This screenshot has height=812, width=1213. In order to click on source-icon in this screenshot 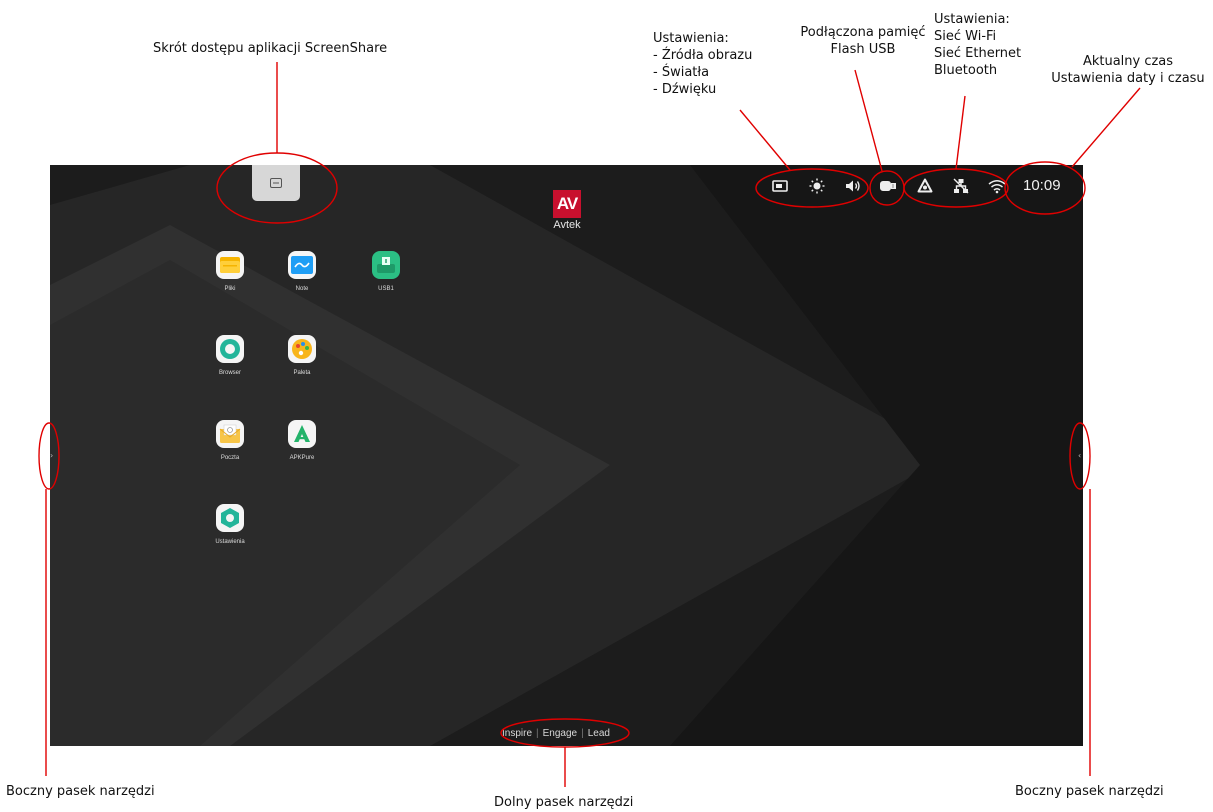, I will do `click(780, 186)`.